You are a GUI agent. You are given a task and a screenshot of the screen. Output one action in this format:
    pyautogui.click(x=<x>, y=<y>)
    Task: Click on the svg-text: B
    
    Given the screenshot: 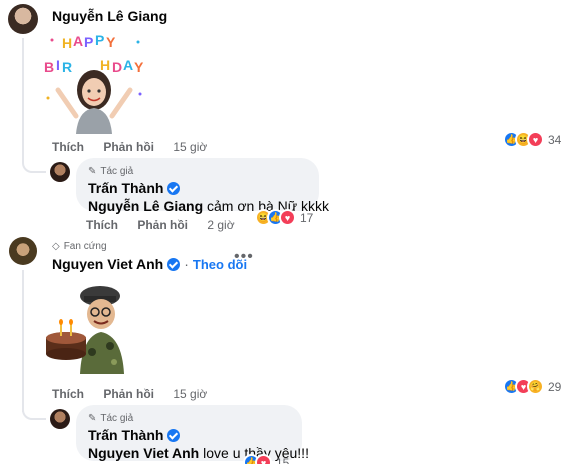 What is the action you would take?
    pyautogui.click(x=49, y=67)
    